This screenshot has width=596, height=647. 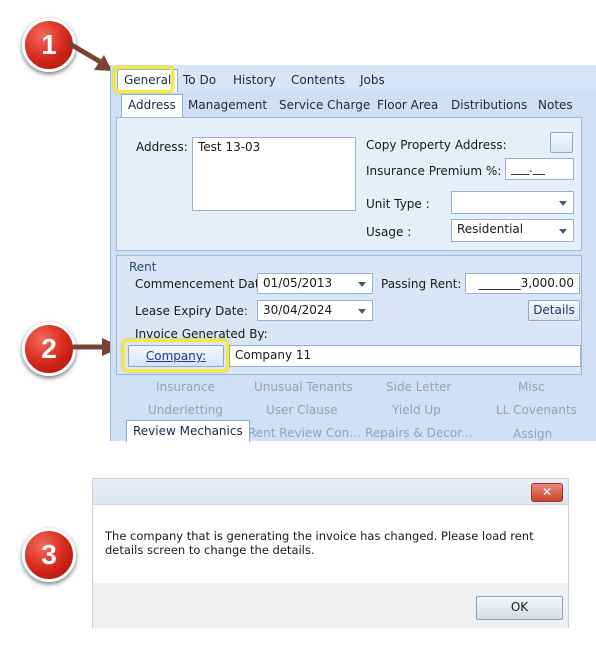 I want to click on details-button: Details, so click(x=554, y=310).